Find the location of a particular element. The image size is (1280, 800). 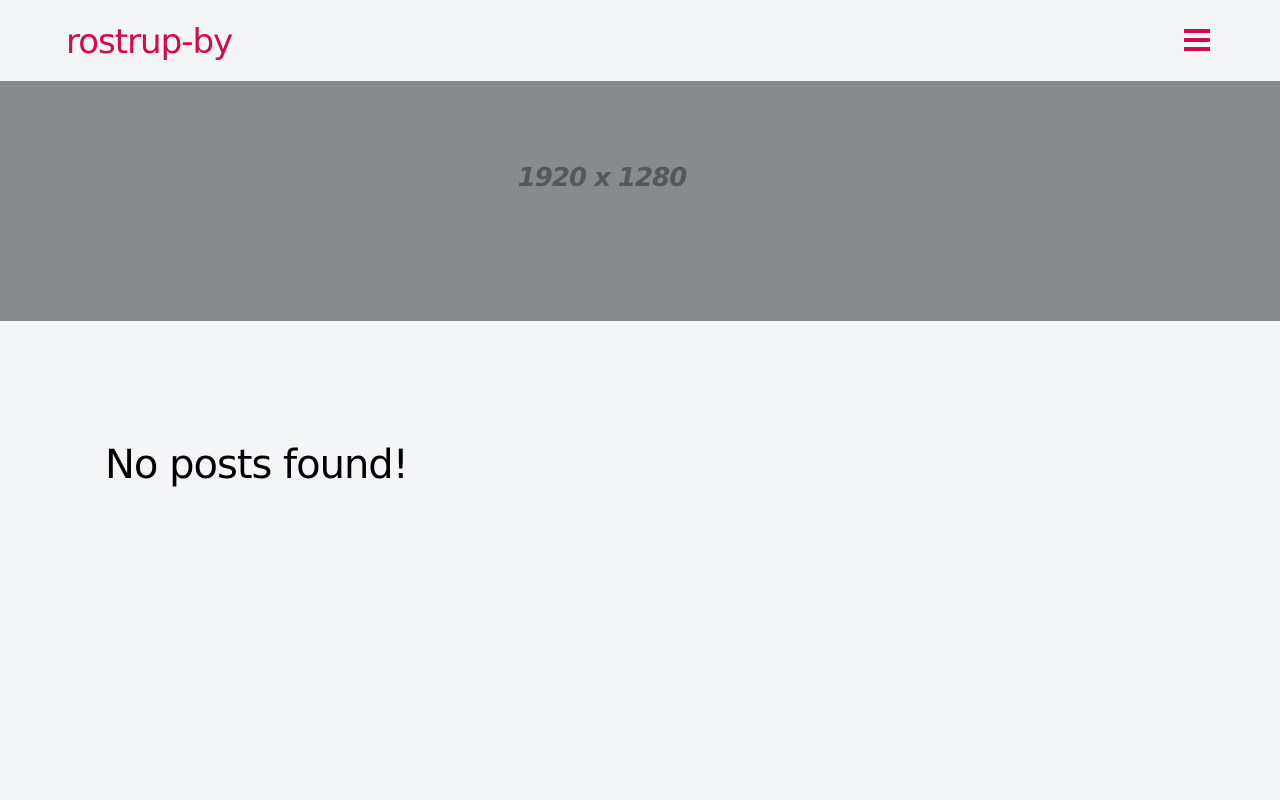

menu-icon-bar-top is located at coordinates (1197, 31).